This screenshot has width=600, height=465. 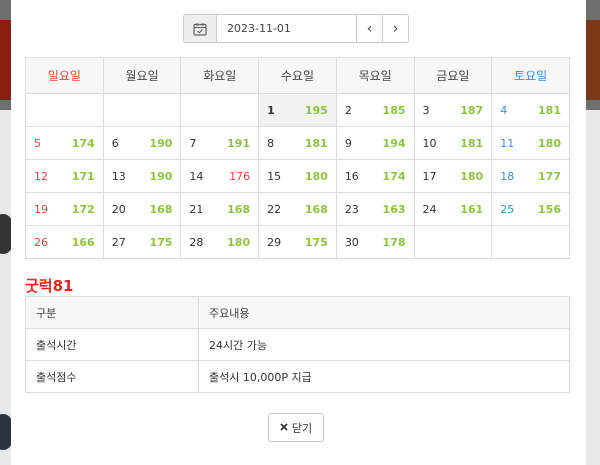 I want to click on calendar-day-content: 30 178, so click(x=375, y=242).